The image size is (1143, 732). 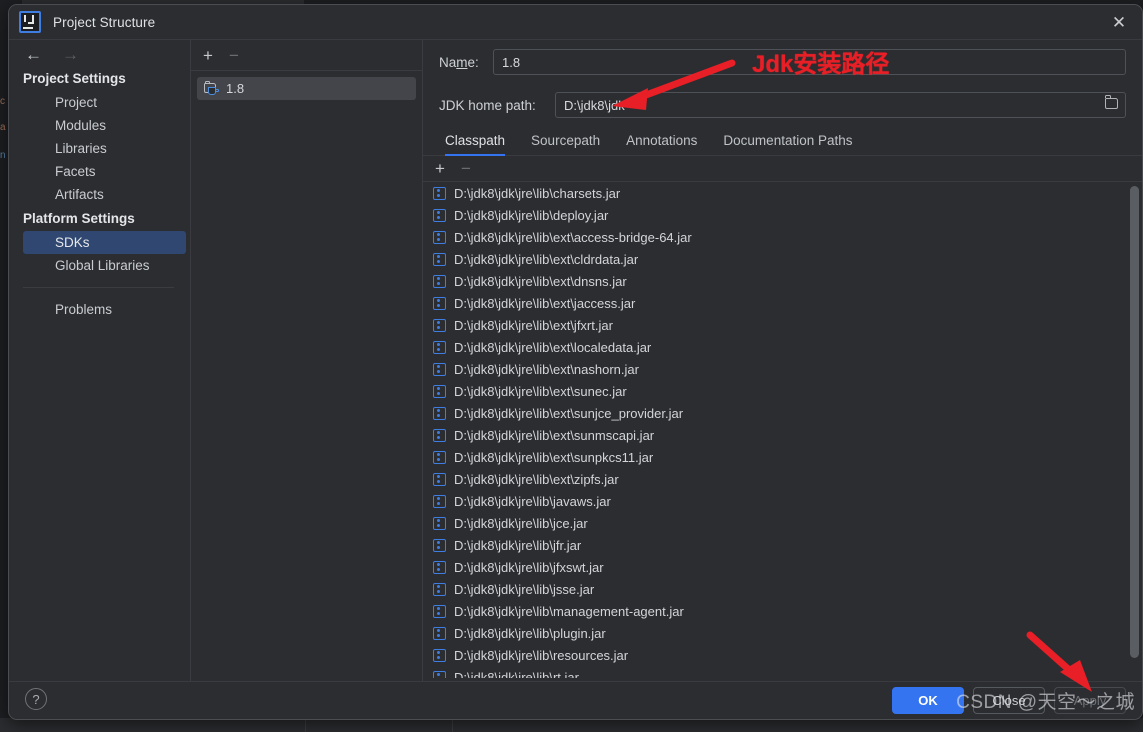 I want to click on close-icon: ✕, so click(x=1119, y=22).